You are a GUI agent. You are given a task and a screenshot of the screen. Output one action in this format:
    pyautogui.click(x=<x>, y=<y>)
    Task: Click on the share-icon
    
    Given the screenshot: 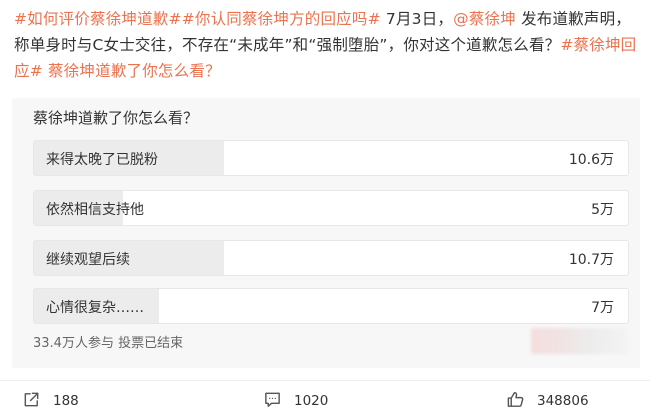 What is the action you would take?
    pyautogui.click(x=31, y=401)
    